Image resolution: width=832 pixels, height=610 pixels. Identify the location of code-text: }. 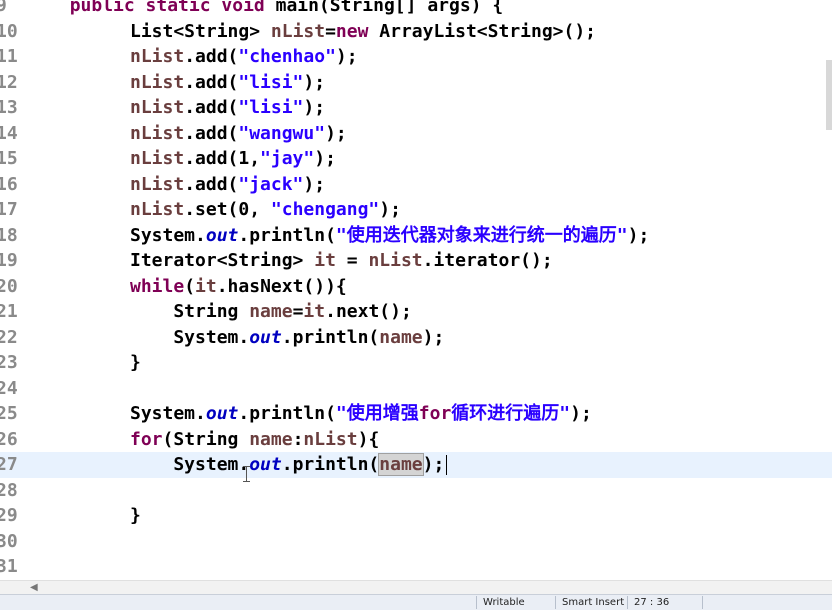
(135, 515).